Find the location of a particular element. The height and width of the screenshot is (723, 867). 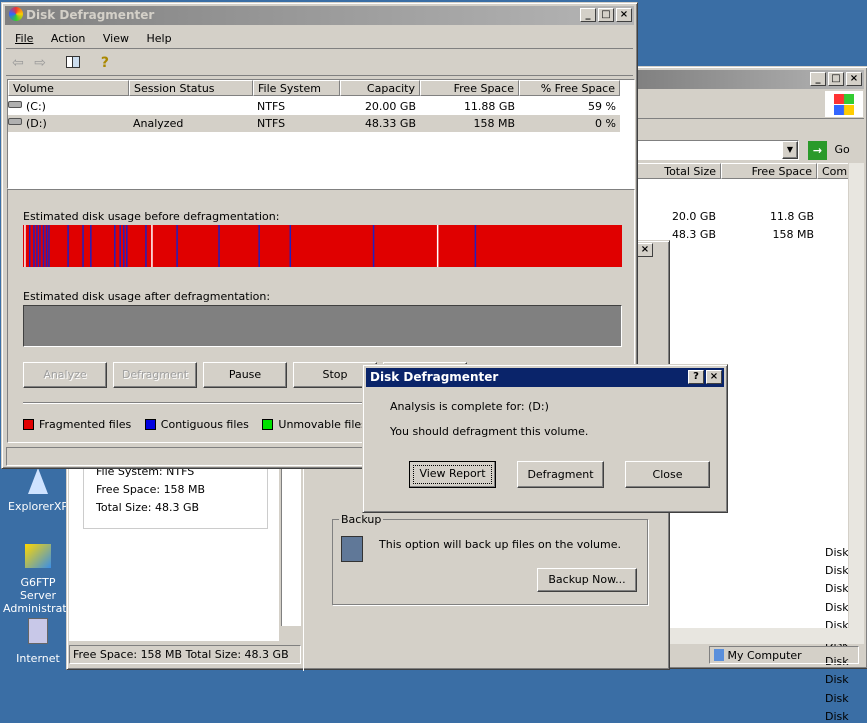

cell-free: 158 MB is located at coordinates (494, 123).